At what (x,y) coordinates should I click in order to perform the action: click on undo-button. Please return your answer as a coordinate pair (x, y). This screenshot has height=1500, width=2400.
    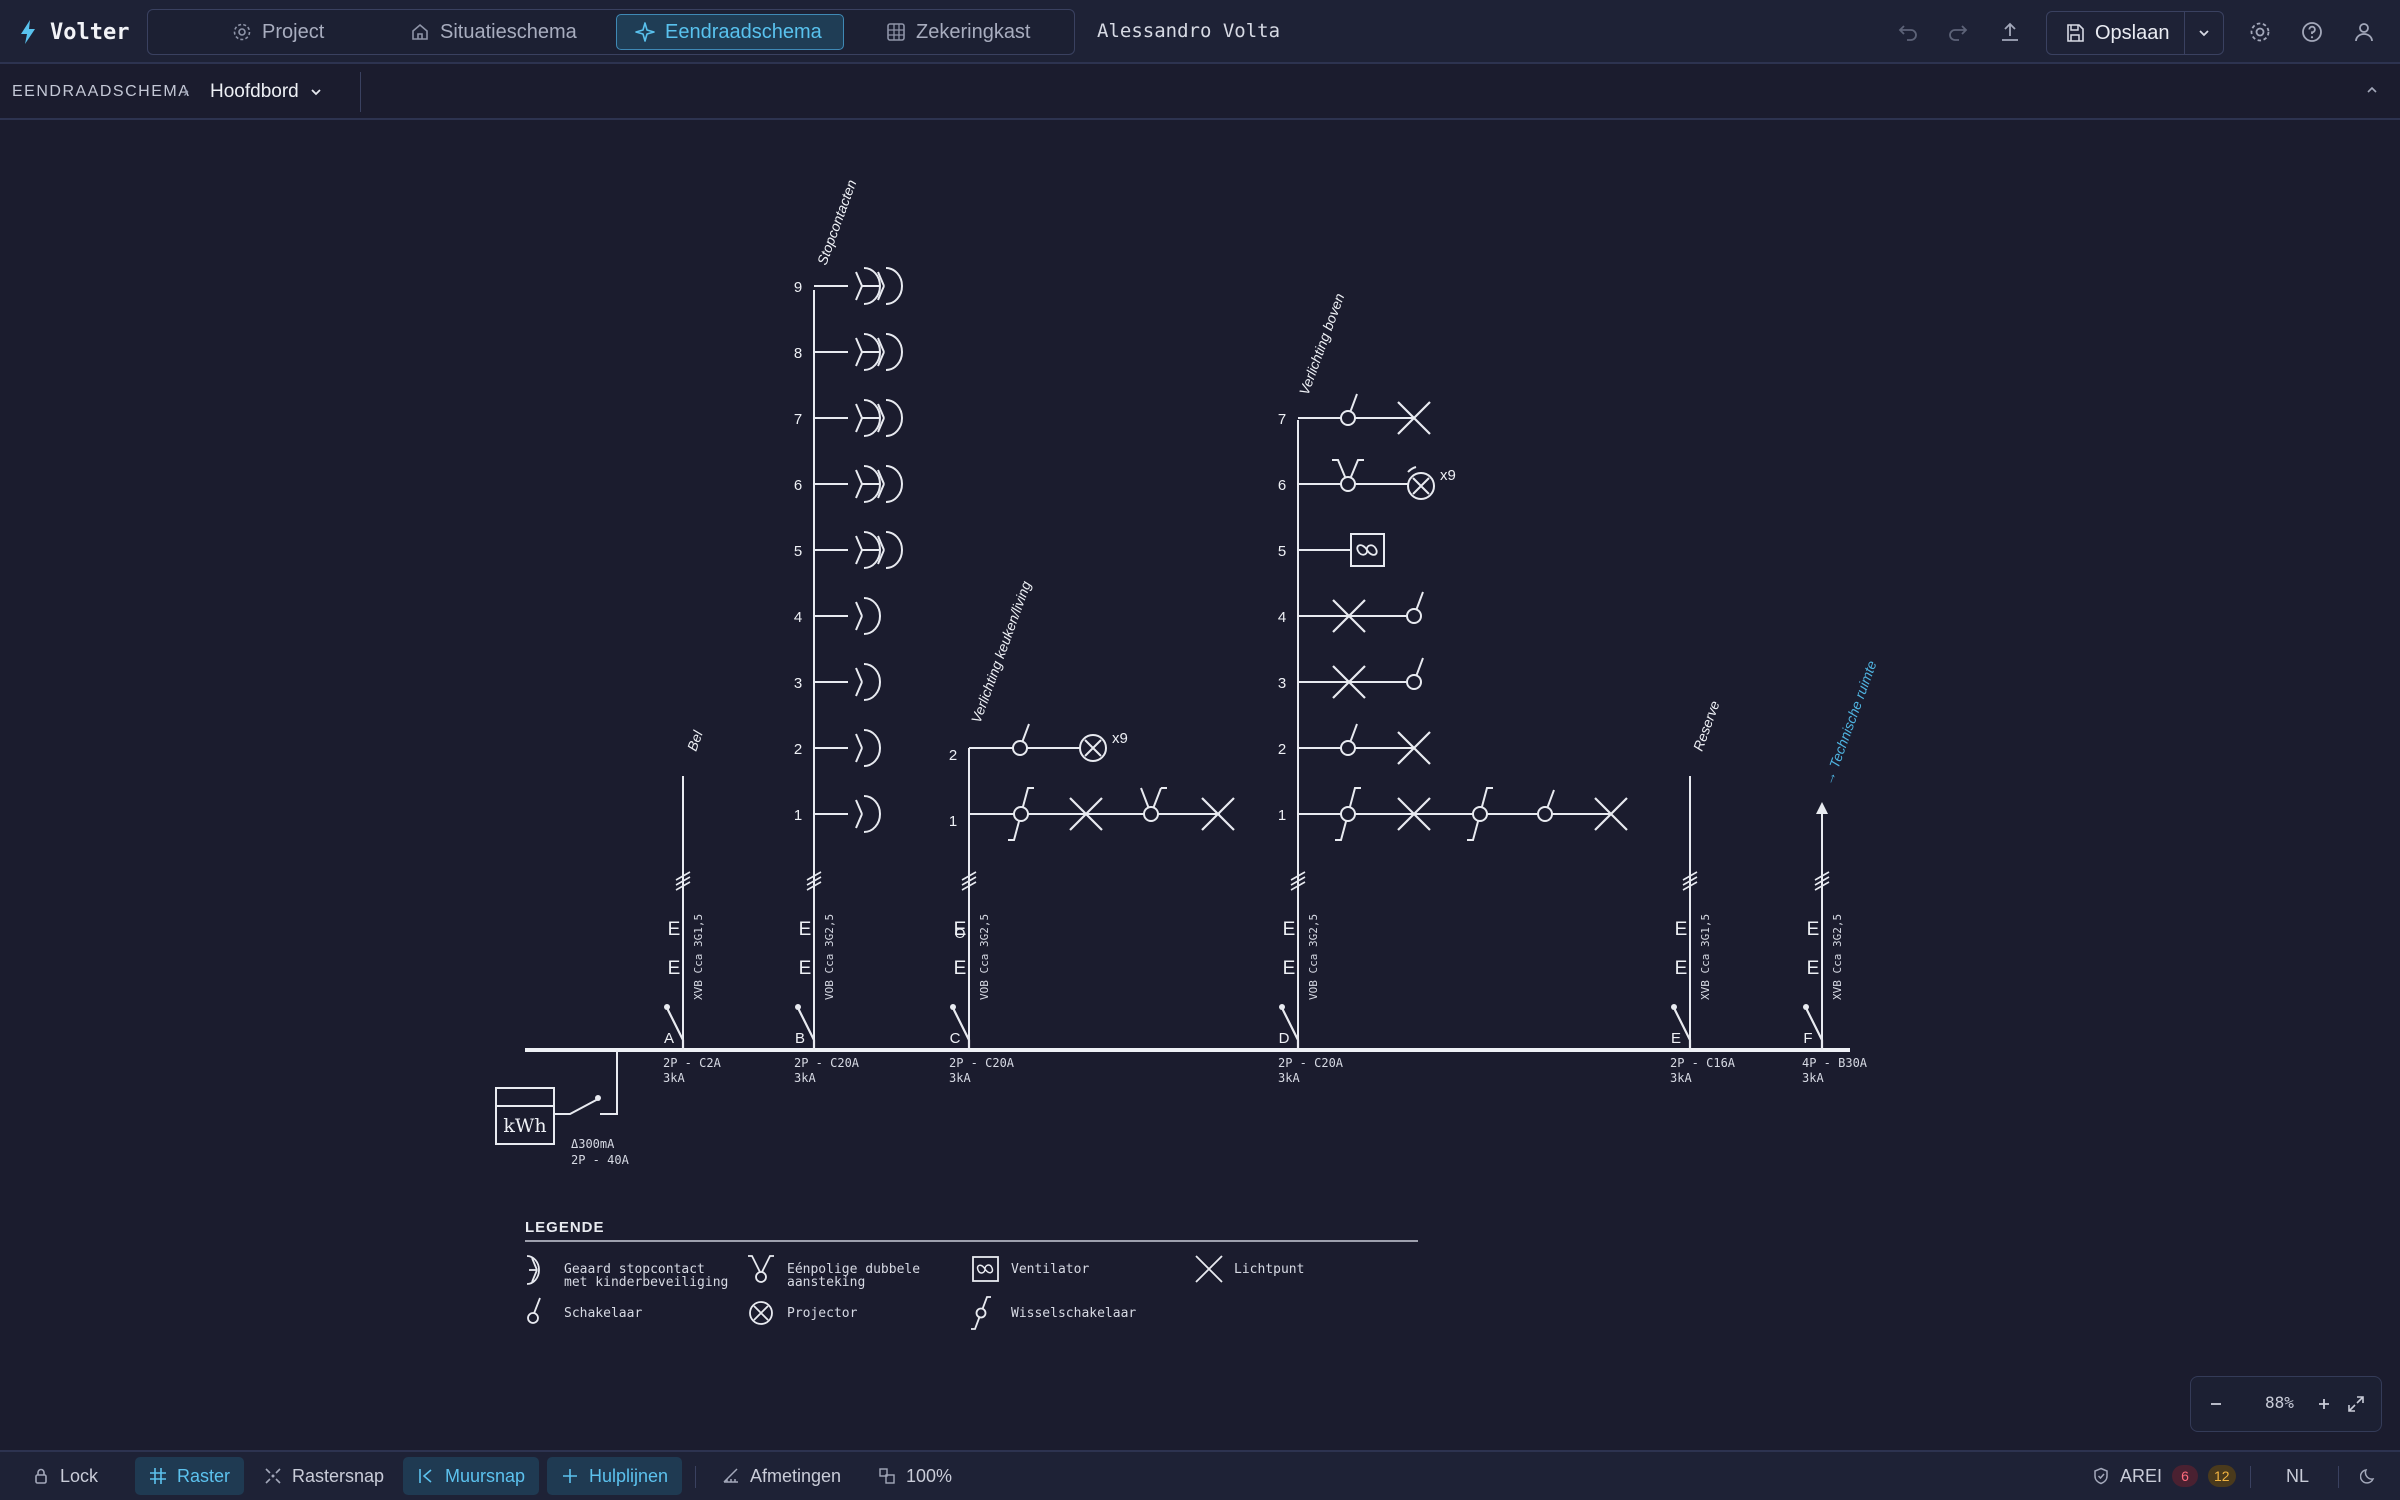
    Looking at the image, I should click on (1908, 32).